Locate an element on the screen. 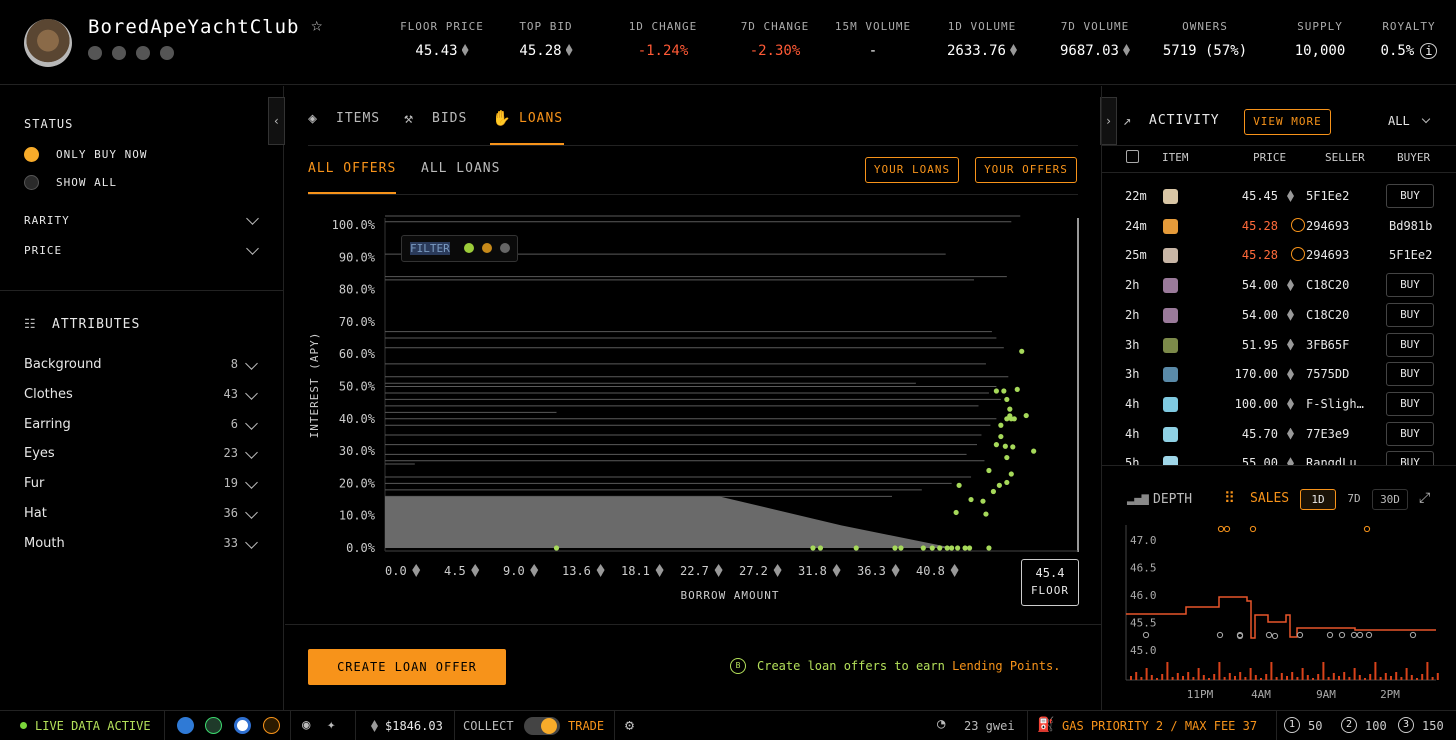 This screenshot has height=740, width=1456. gauge-icon: ◔ is located at coordinates (941, 724).